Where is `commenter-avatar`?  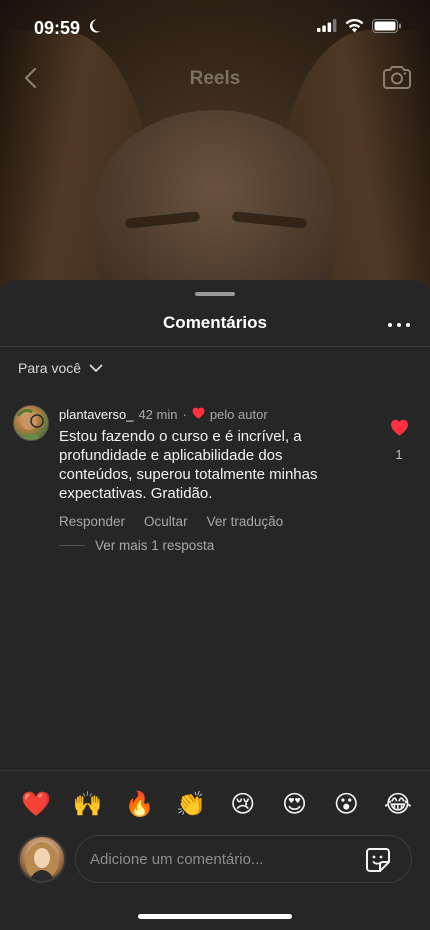 commenter-avatar is located at coordinates (31, 423).